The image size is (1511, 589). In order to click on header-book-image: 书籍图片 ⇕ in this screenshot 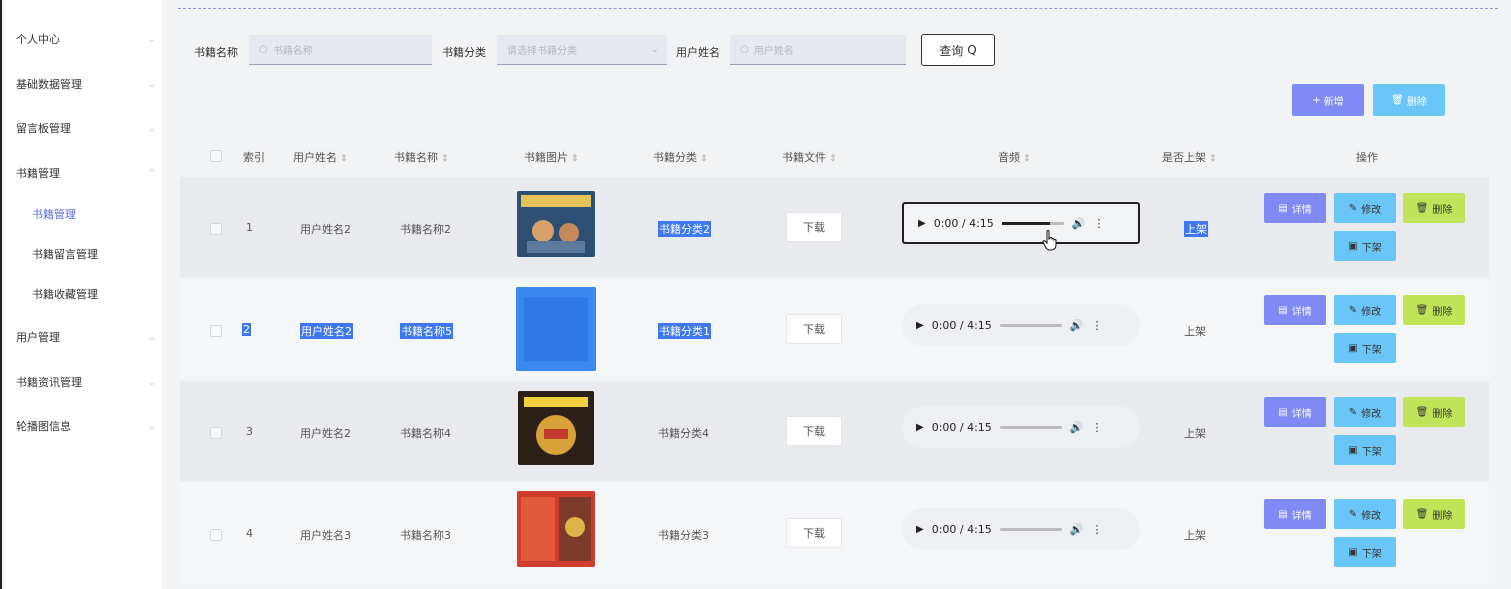, I will do `click(551, 157)`.